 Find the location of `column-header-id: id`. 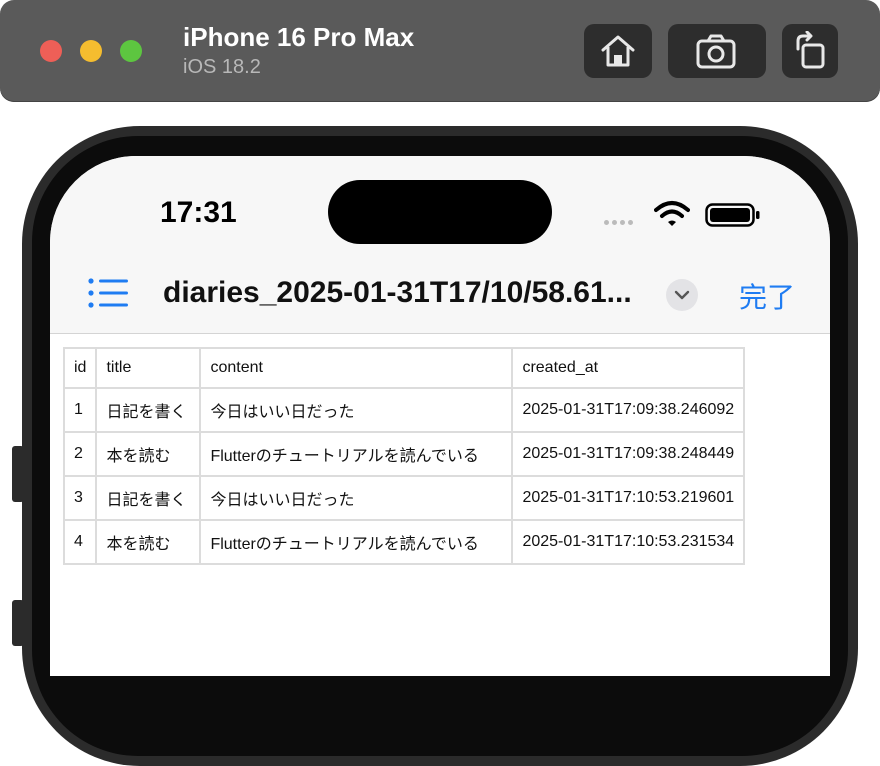

column-header-id: id is located at coordinates (80, 368).